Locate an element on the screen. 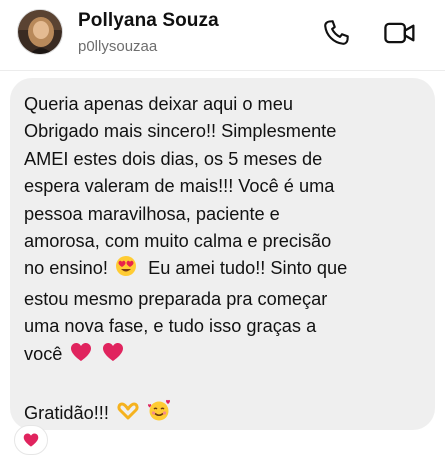 The height and width of the screenshot is (473, 445). avatar is located at coordinates (40, 32).